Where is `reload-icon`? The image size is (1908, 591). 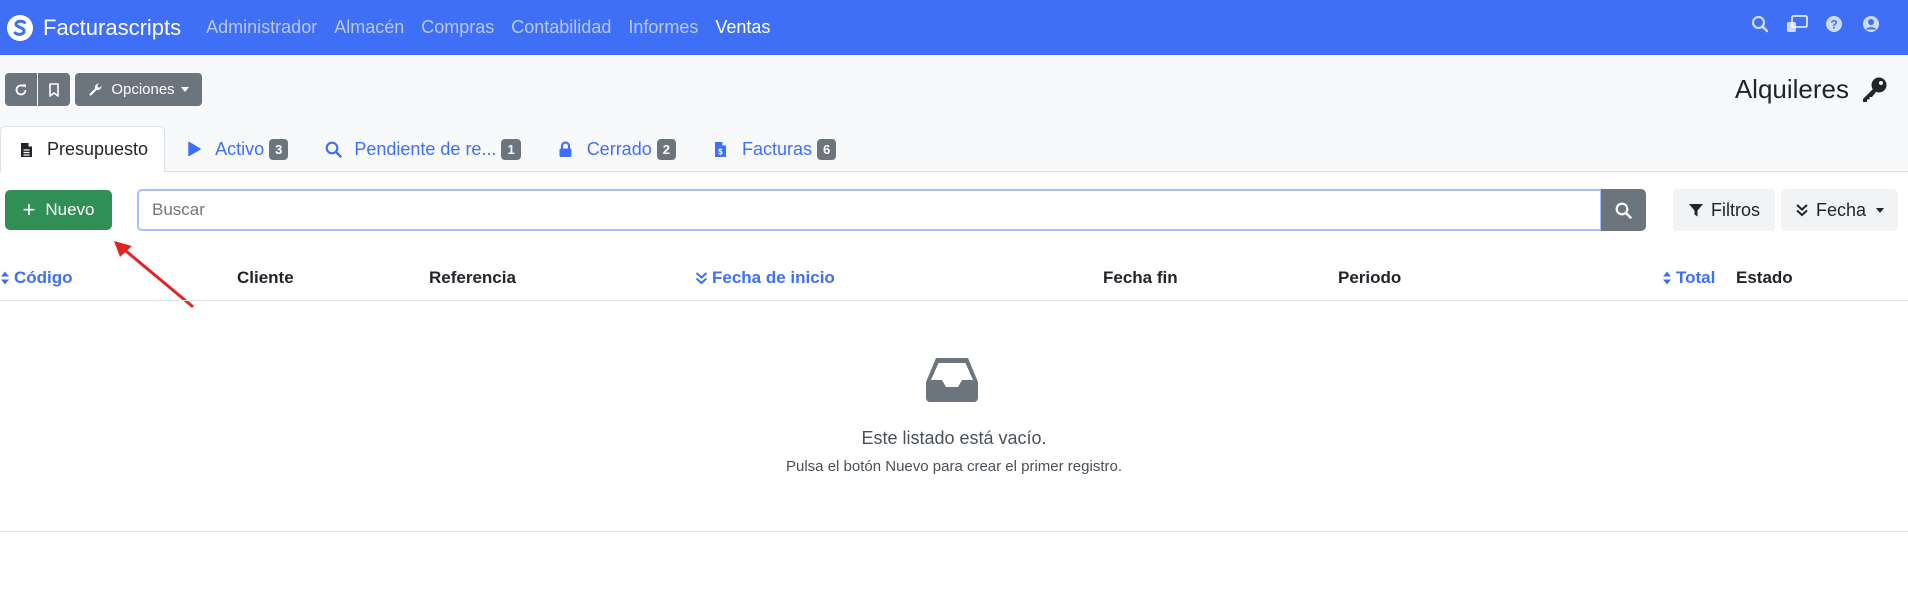 reload-icon is located at coordinates (21, 89).